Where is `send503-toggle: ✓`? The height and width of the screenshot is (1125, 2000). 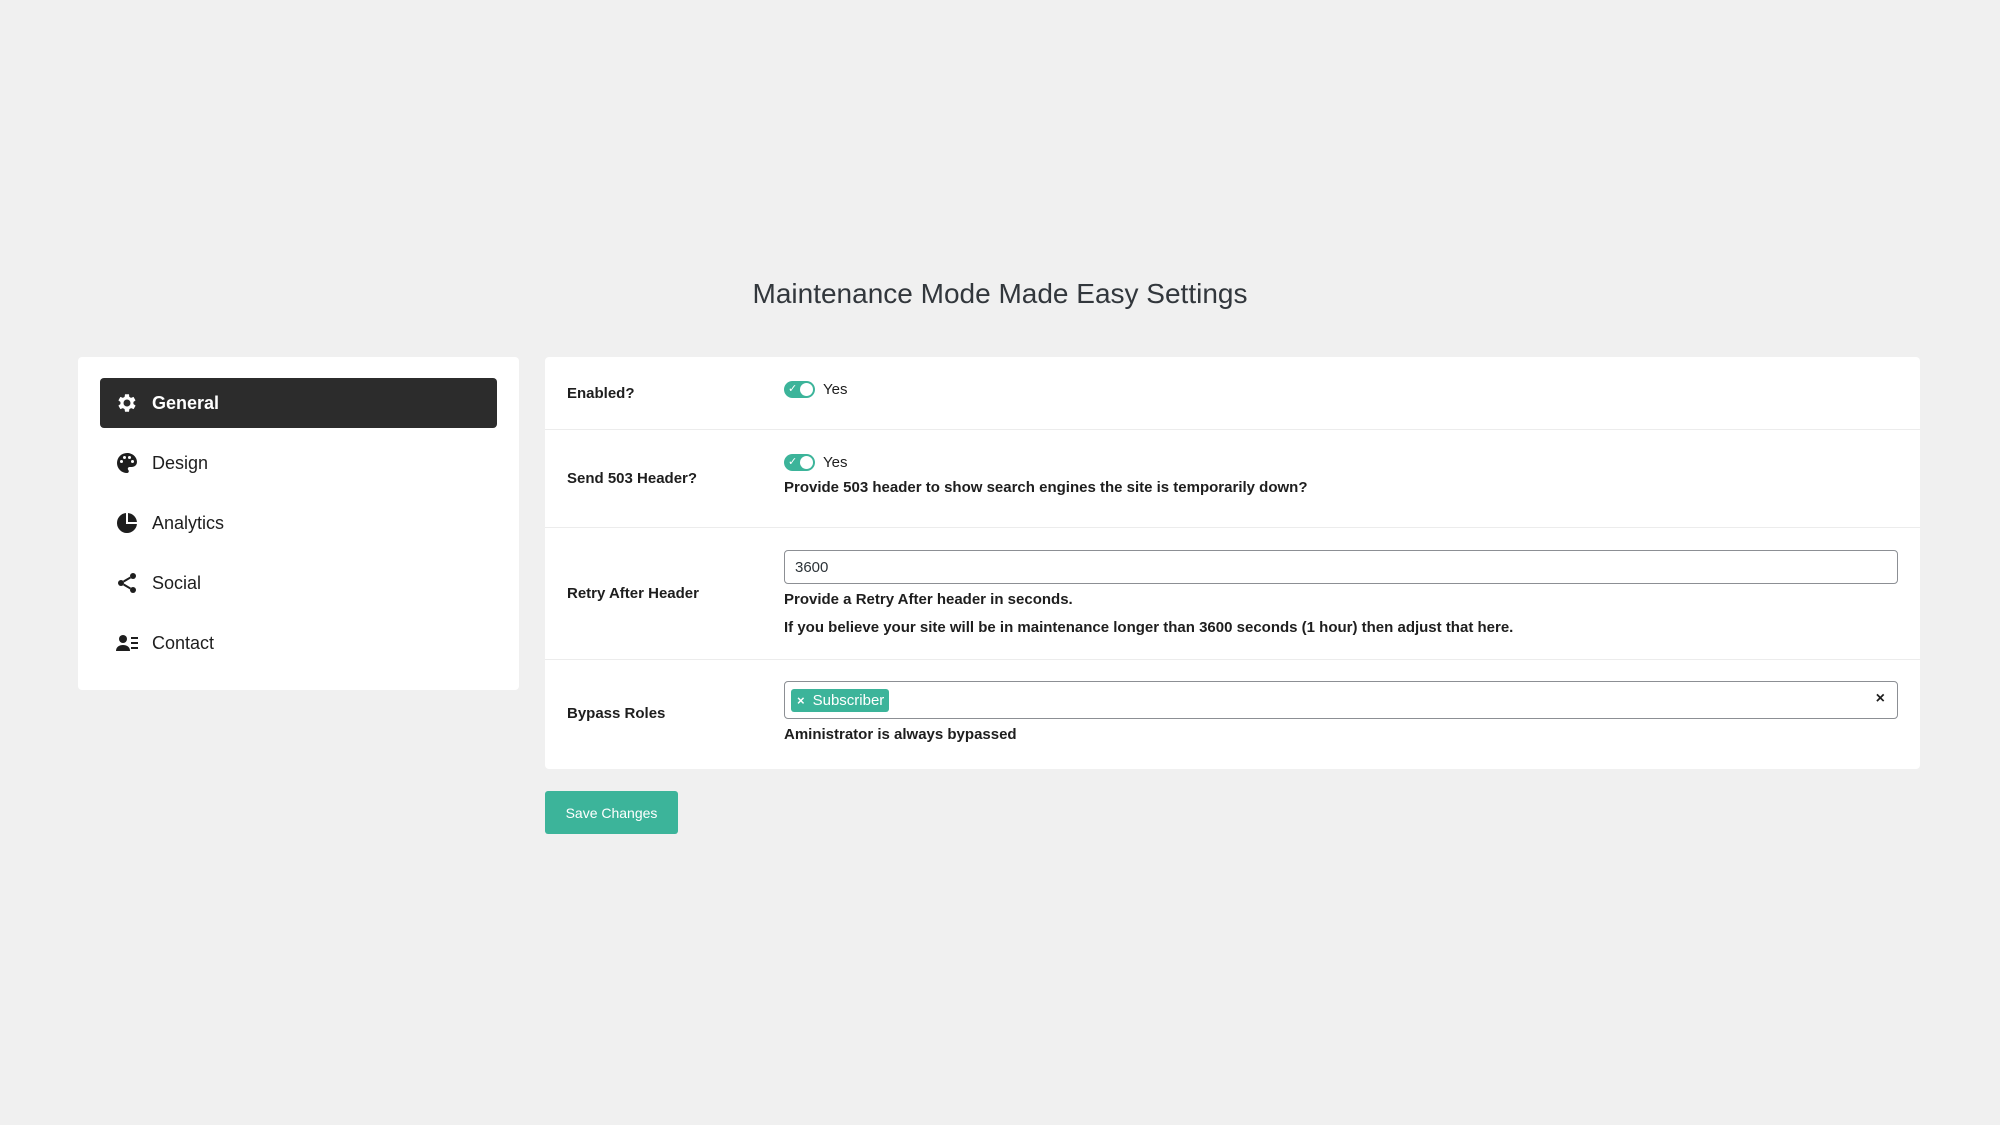 send503-toggle: ✓ is located at coordinates (799, 462).